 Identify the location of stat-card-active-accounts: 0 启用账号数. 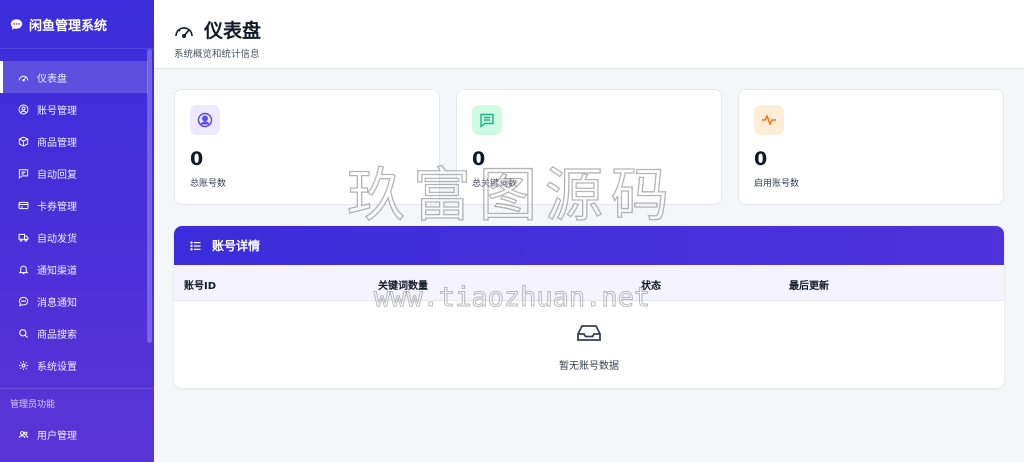
(871, 147).